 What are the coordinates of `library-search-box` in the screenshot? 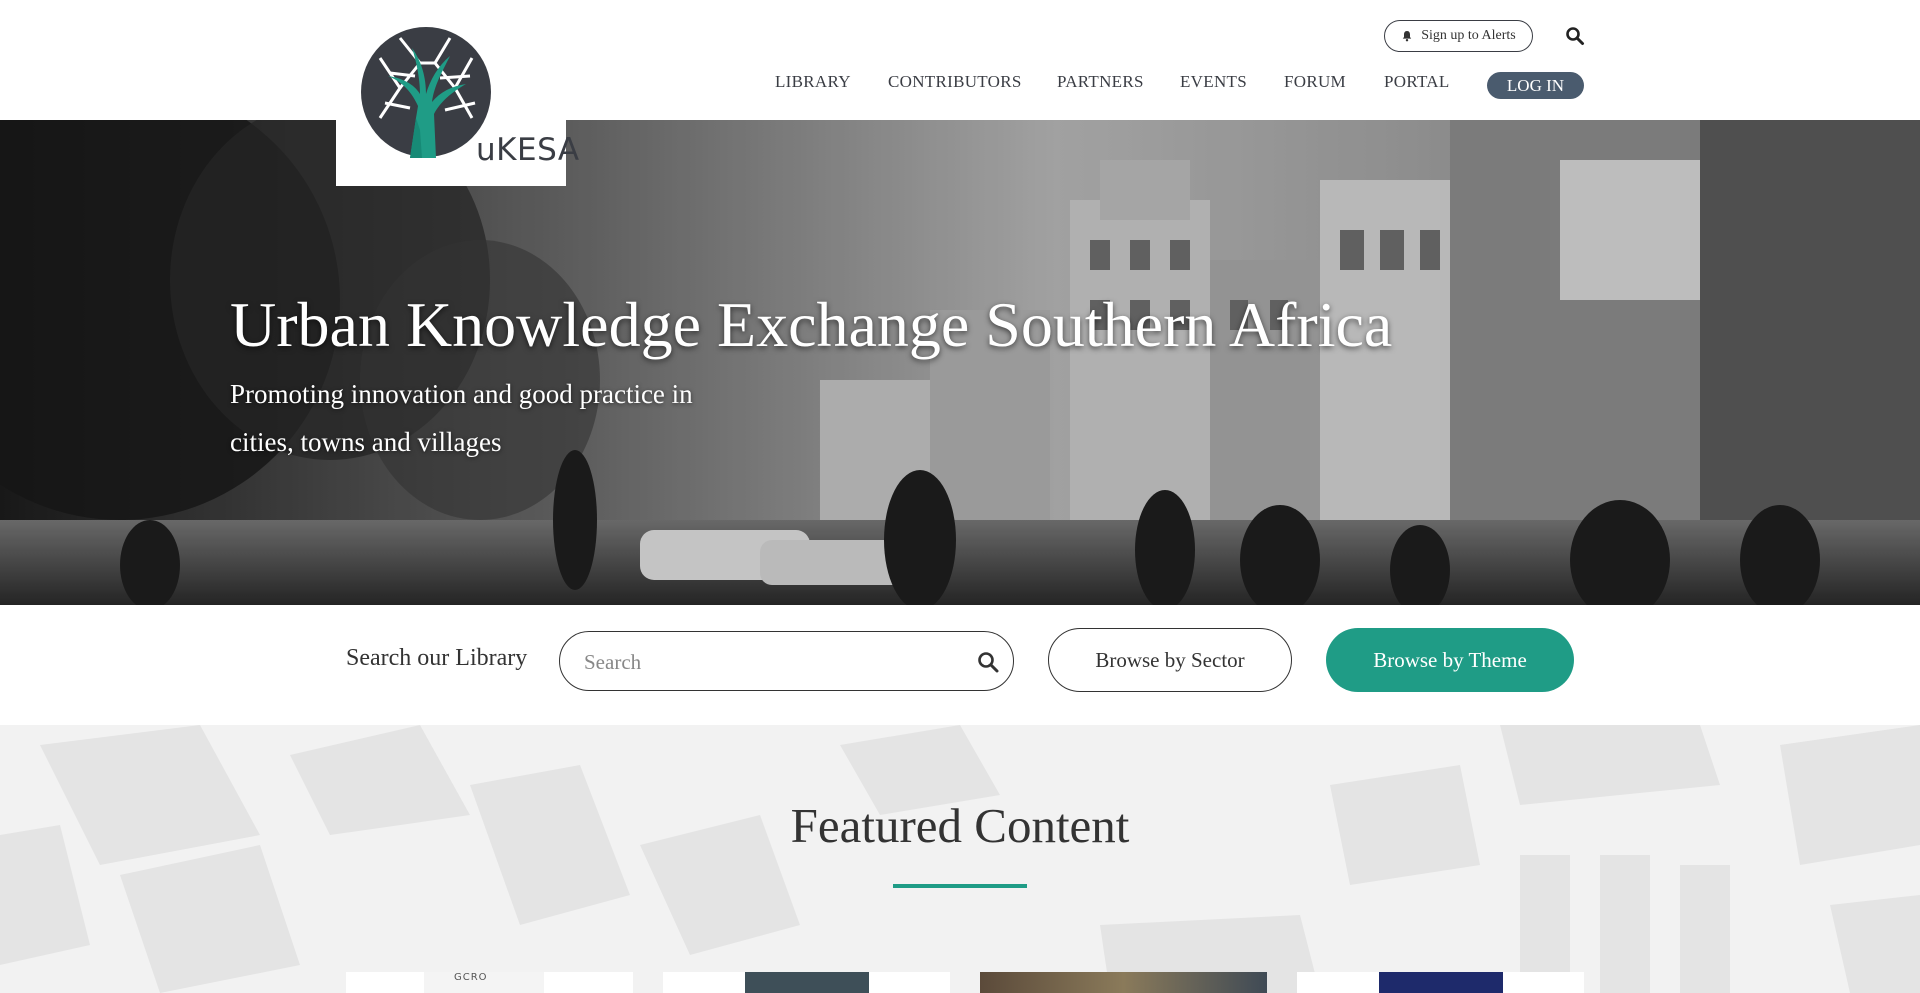 It's located at (786, 661).